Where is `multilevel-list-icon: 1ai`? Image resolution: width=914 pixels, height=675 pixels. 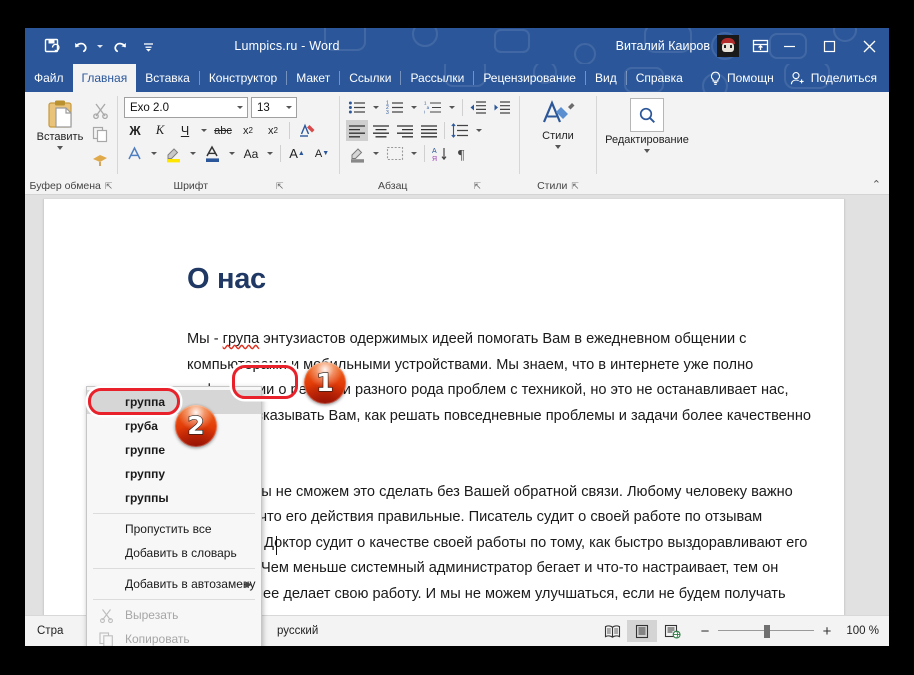
multilevel-list-icon: 1ai is located at coordinates (433, 107).